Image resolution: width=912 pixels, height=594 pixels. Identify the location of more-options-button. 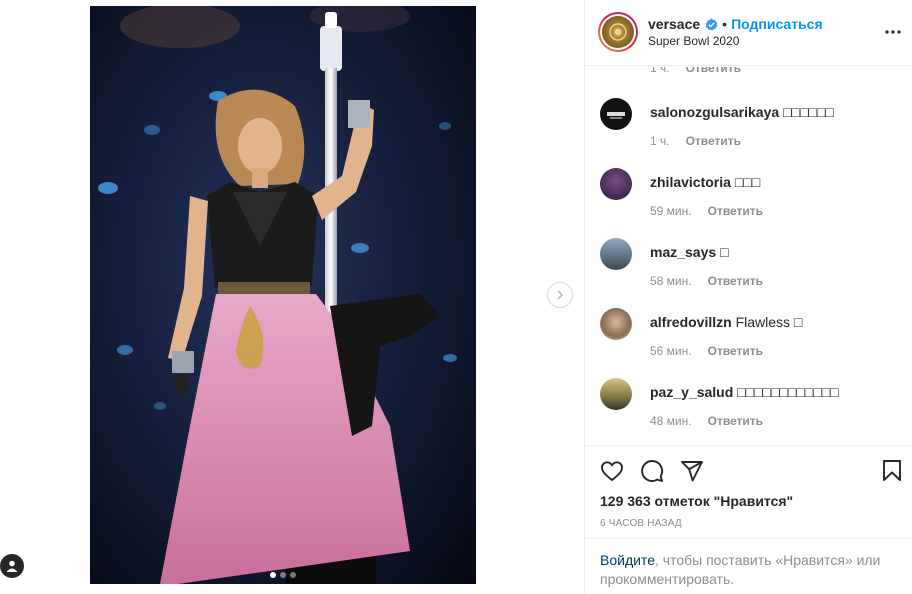
(893, 32).